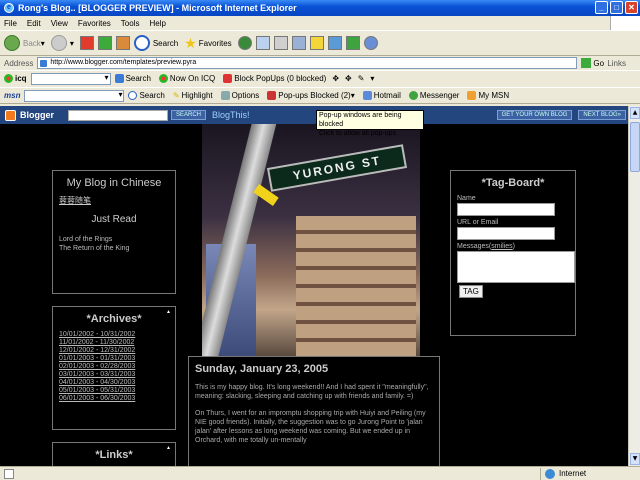 This screenshot has height=480, width=640. What do you see at coordinates (157, 23) in the screenshot?
I see `menu-help: Help` at bounding box center [157, 23].